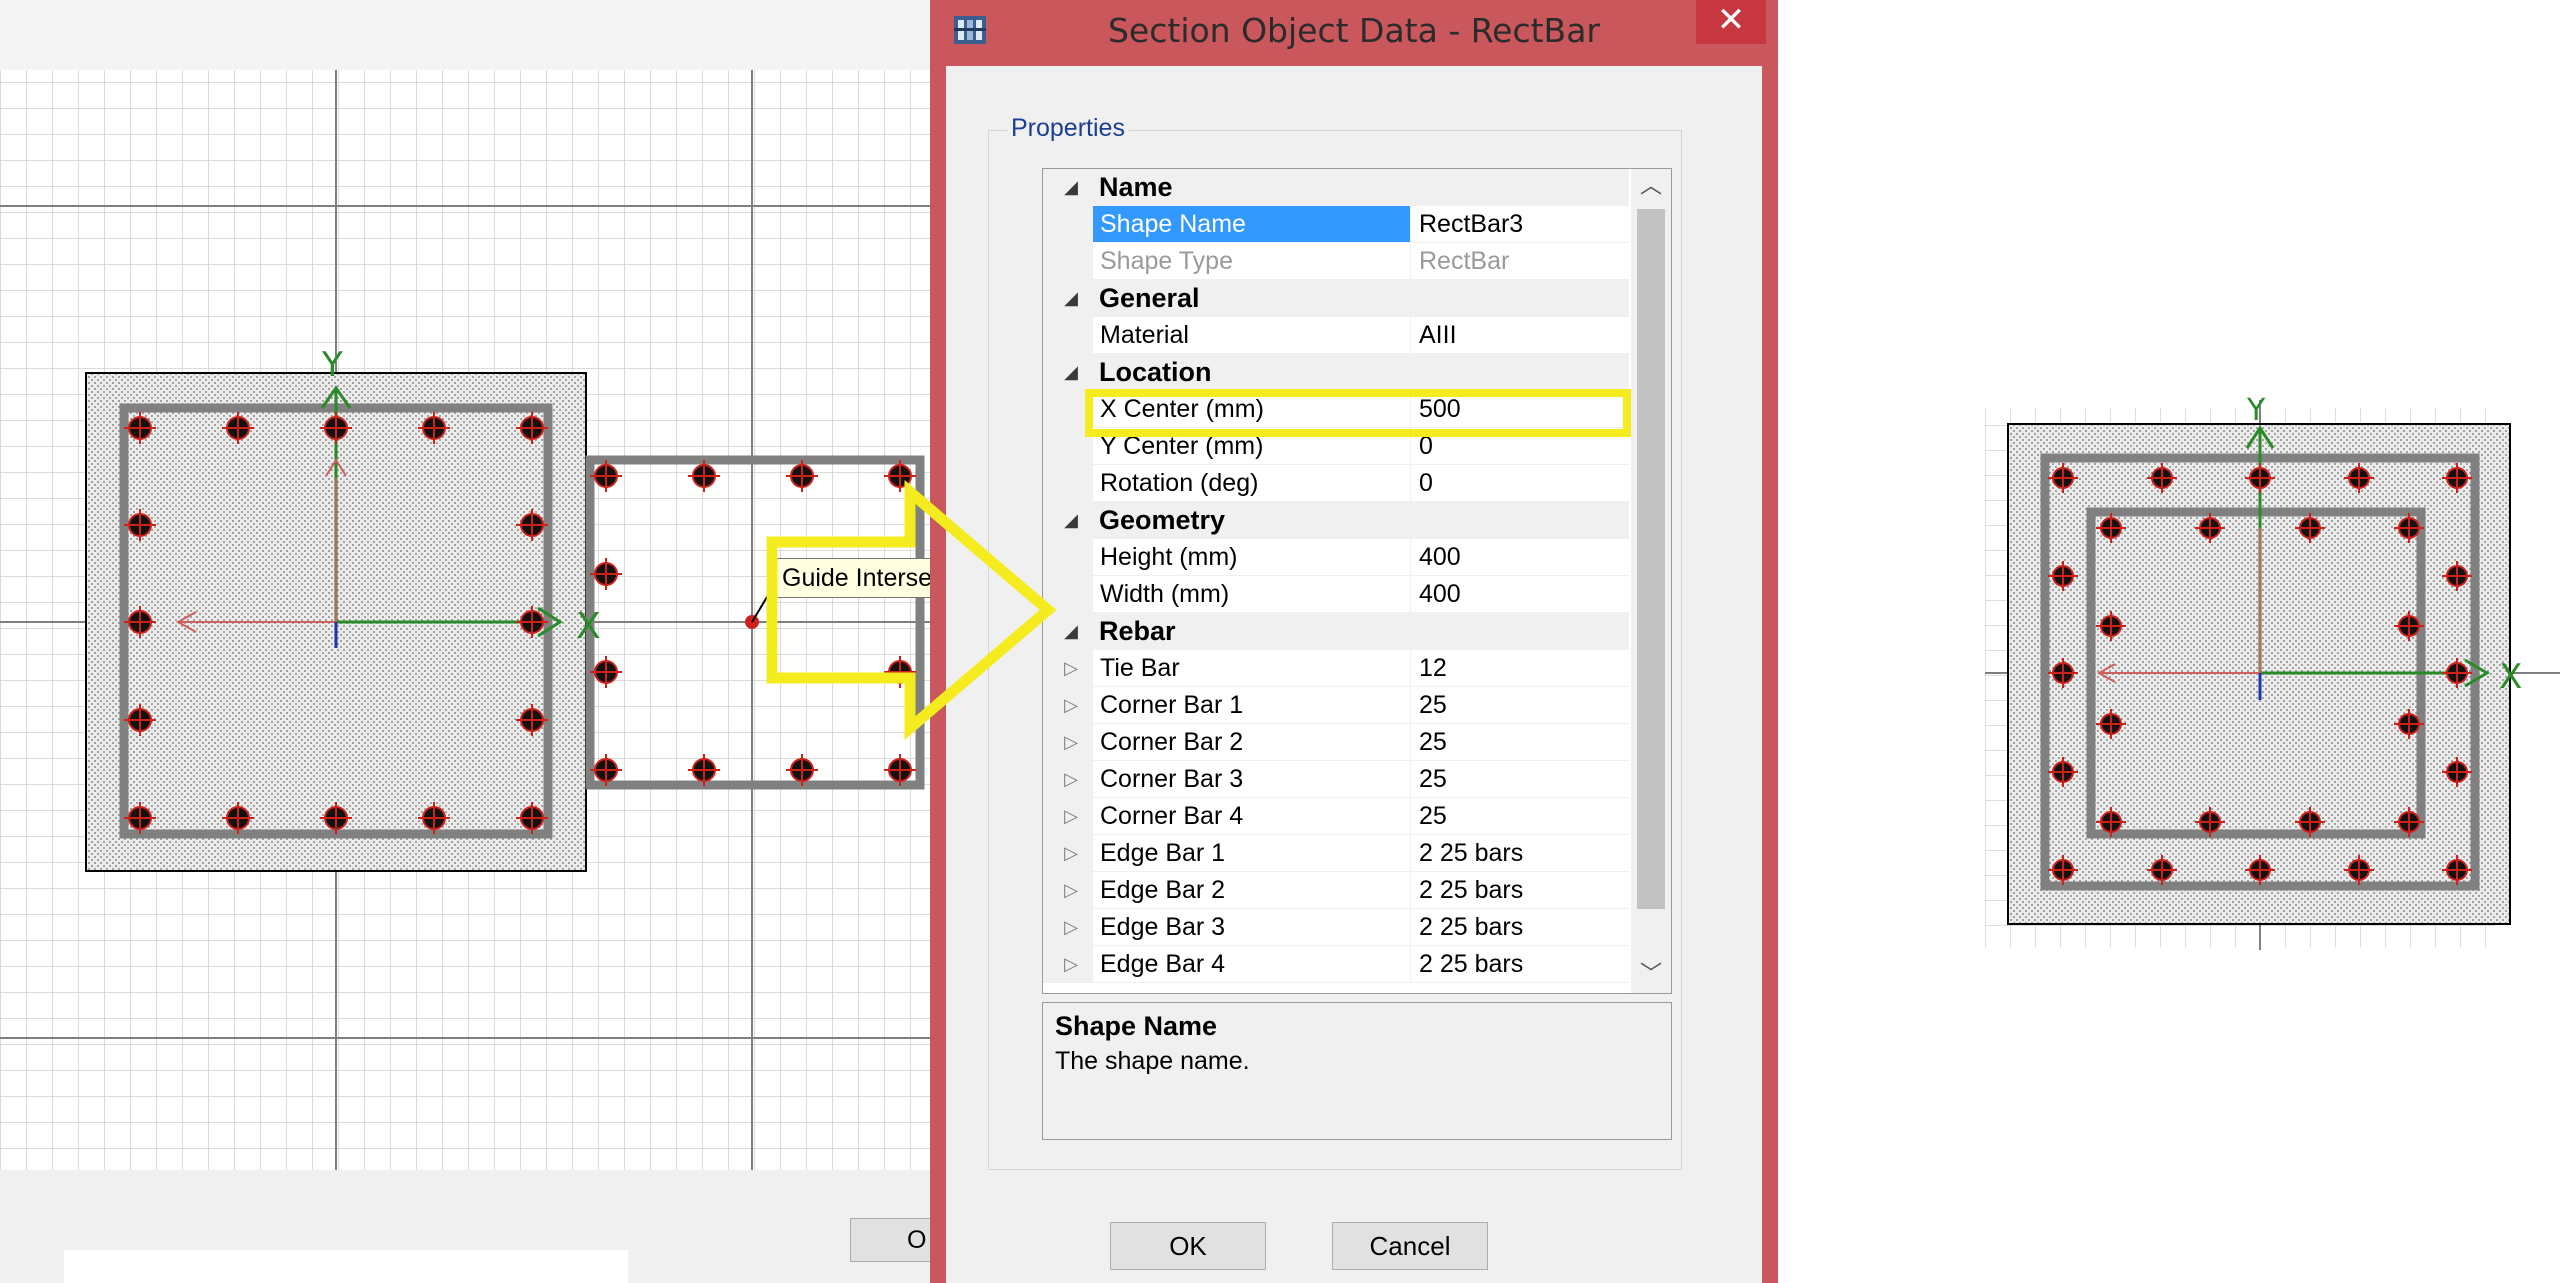 The height and width of the screenshot is (1283, 2560). I want to click on property-grid-scrollbar: ︿ ﹀, so click(1651, 581).